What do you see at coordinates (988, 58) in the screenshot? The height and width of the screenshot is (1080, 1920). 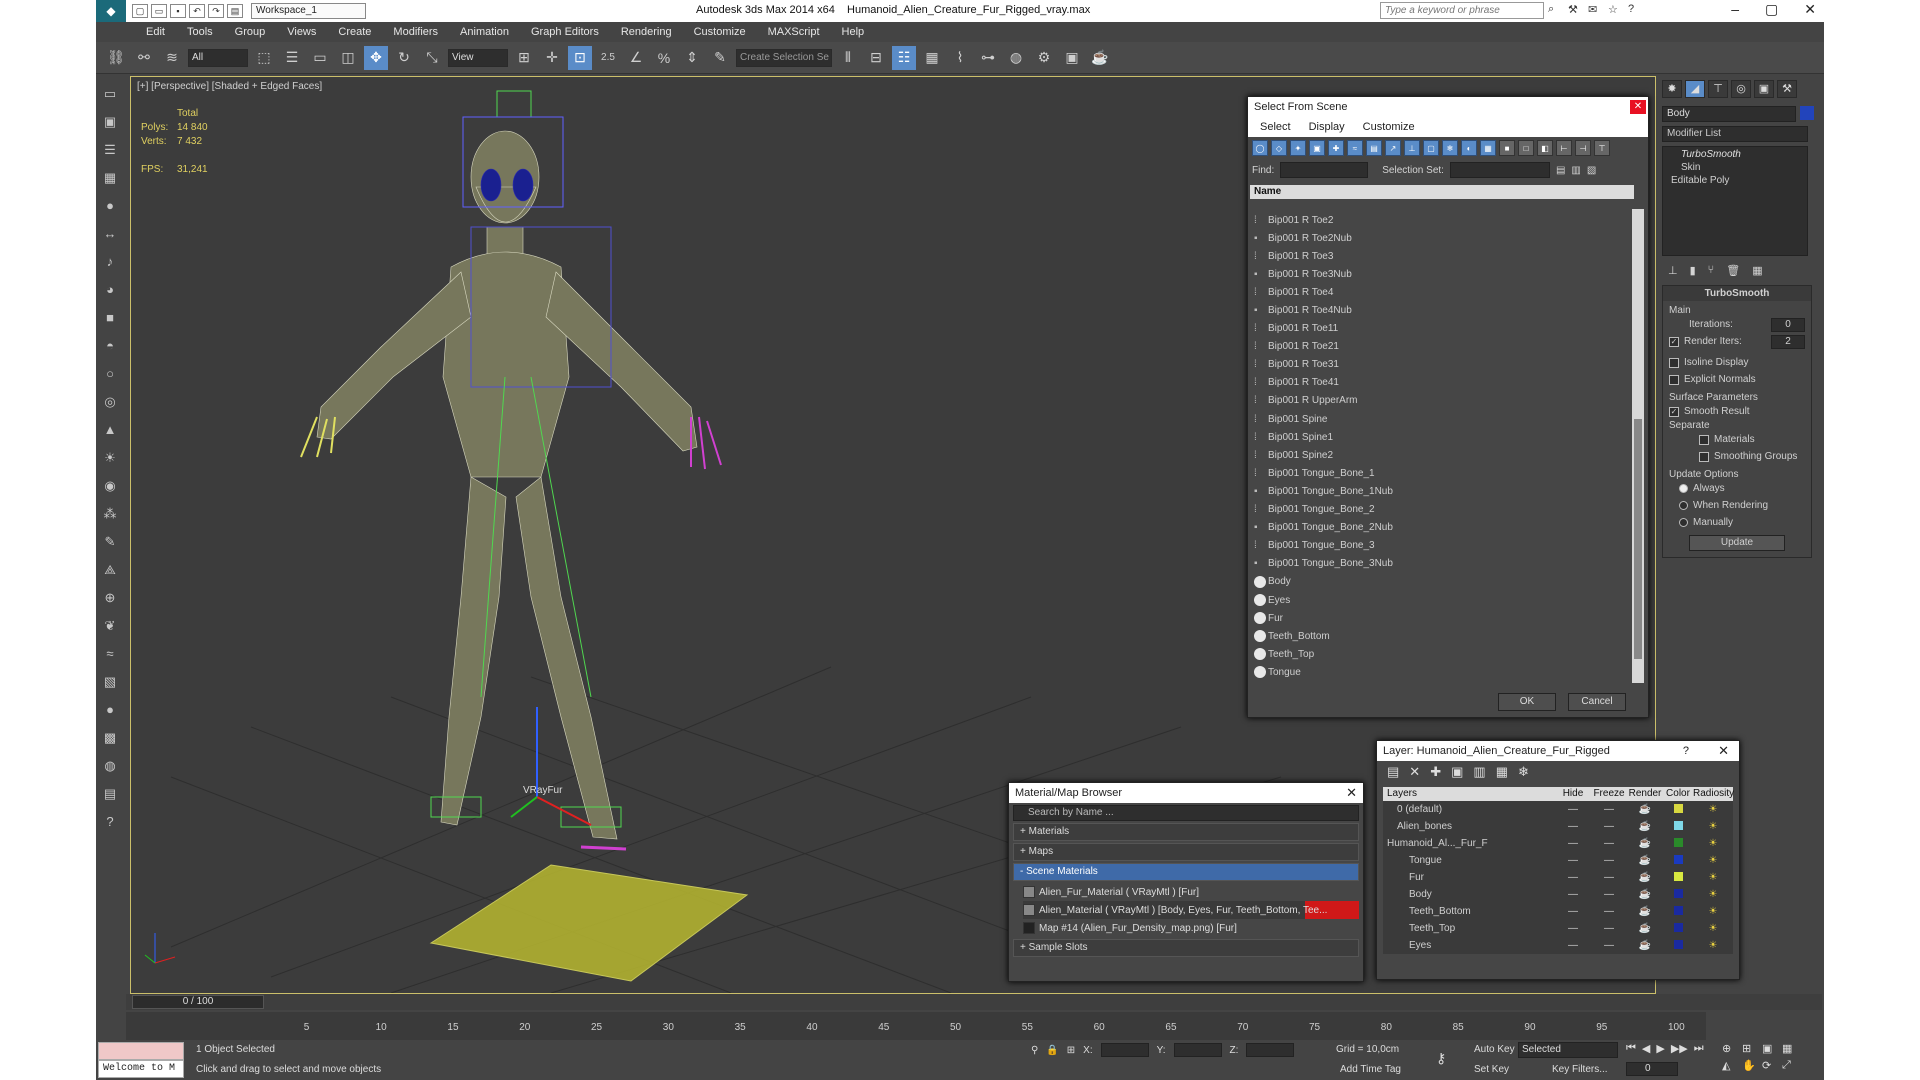 I see `schematic-view-icon: ⊶` at bounding box center [988, 58].